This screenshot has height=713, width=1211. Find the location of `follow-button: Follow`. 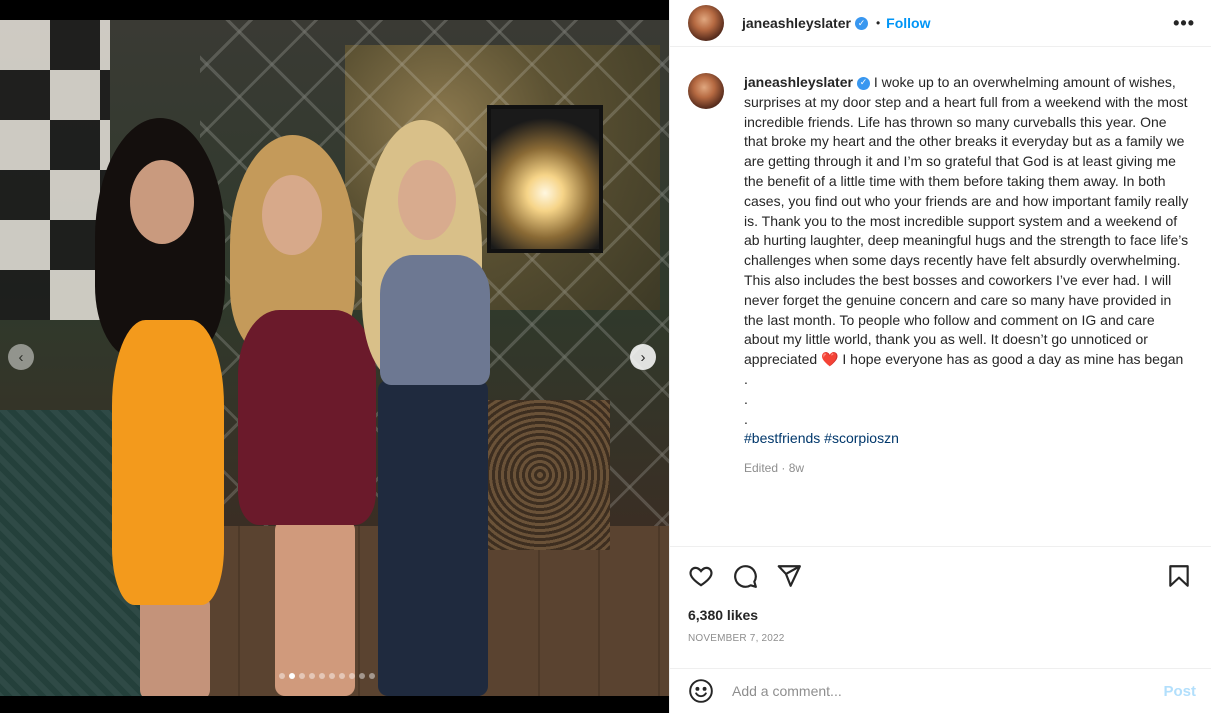

follow-button: Follow is located at coordinates (908, 23).